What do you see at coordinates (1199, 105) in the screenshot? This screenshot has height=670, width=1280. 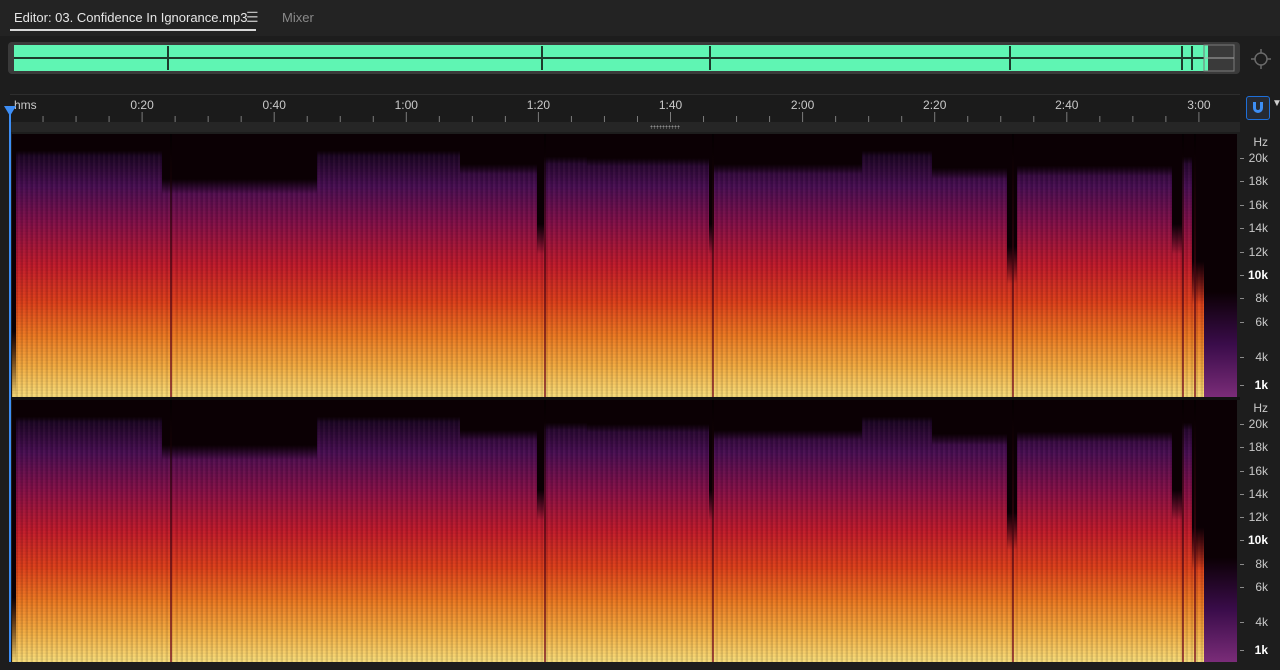 I see `ruler-time-label: 3:00` at bounding box center [1199, 105].